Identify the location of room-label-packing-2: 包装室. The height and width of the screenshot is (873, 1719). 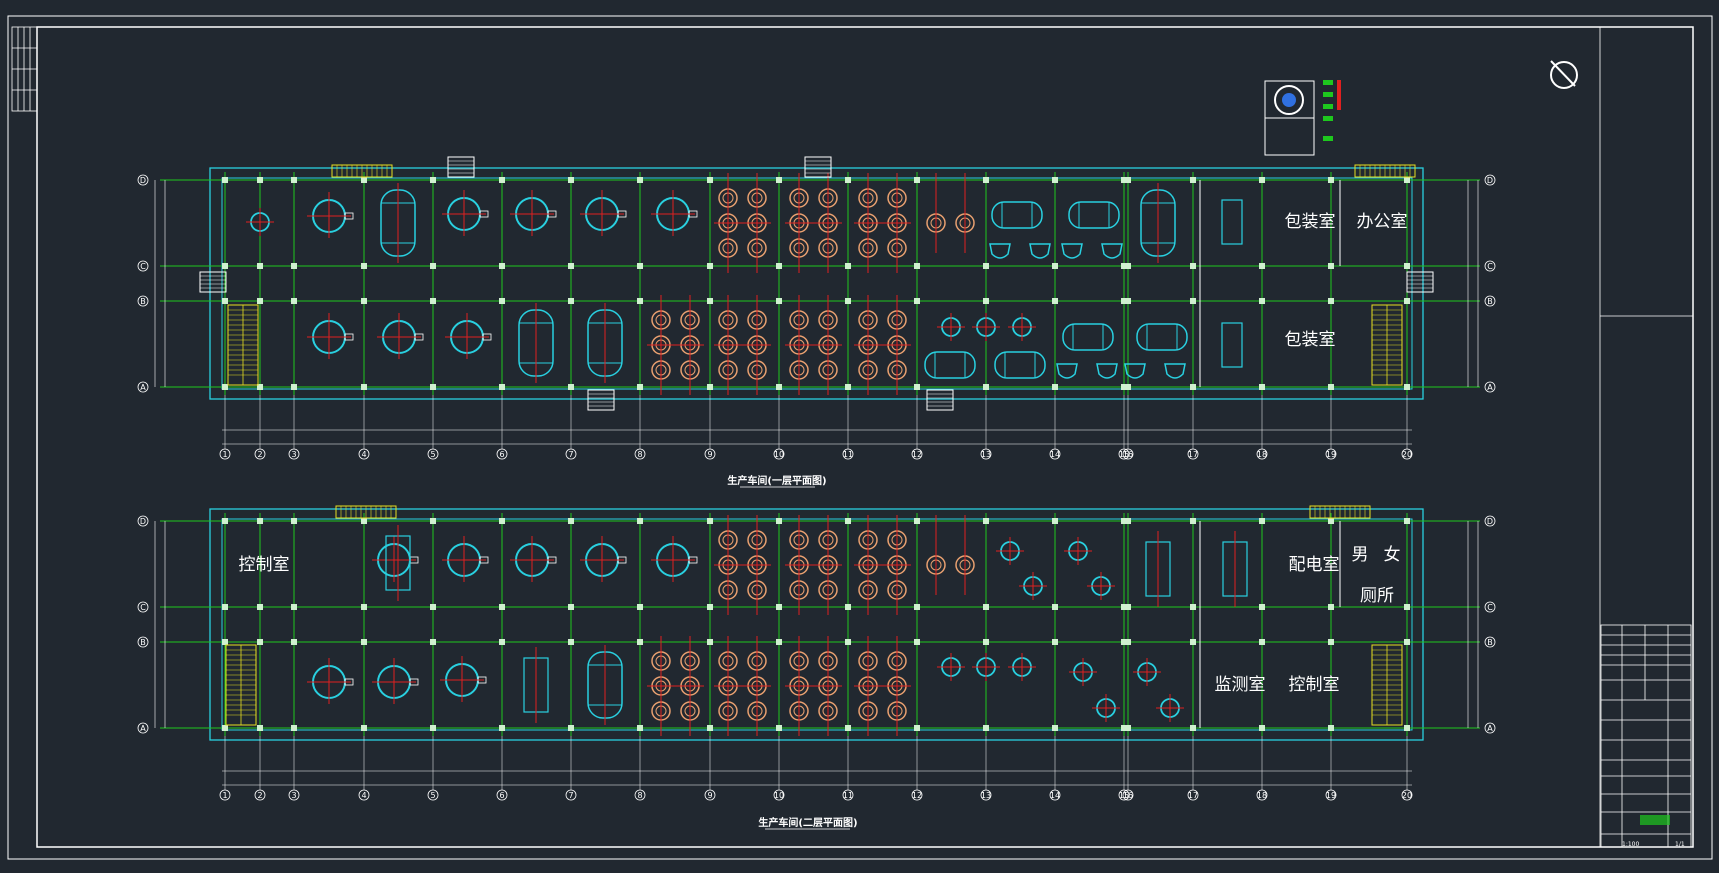
(1310, 340).